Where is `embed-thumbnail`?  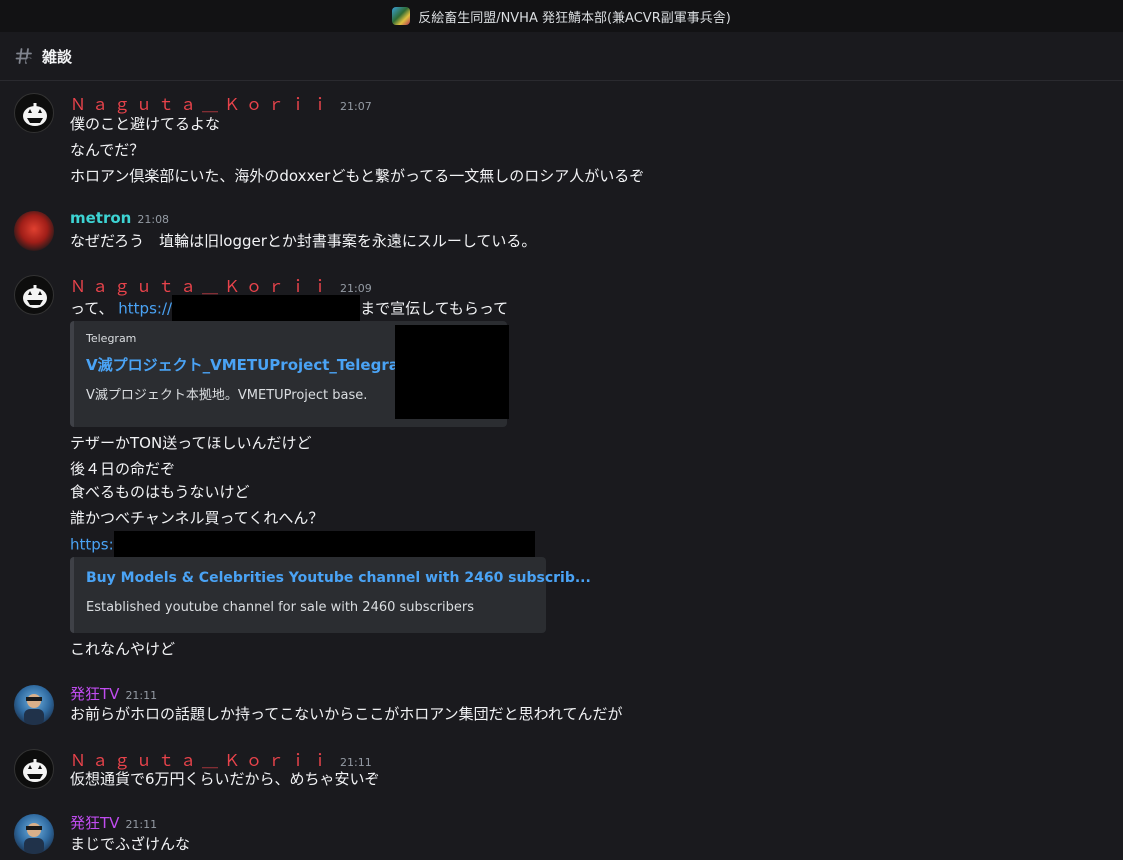 embed-thumbnail is located at coordinates (452, 372).